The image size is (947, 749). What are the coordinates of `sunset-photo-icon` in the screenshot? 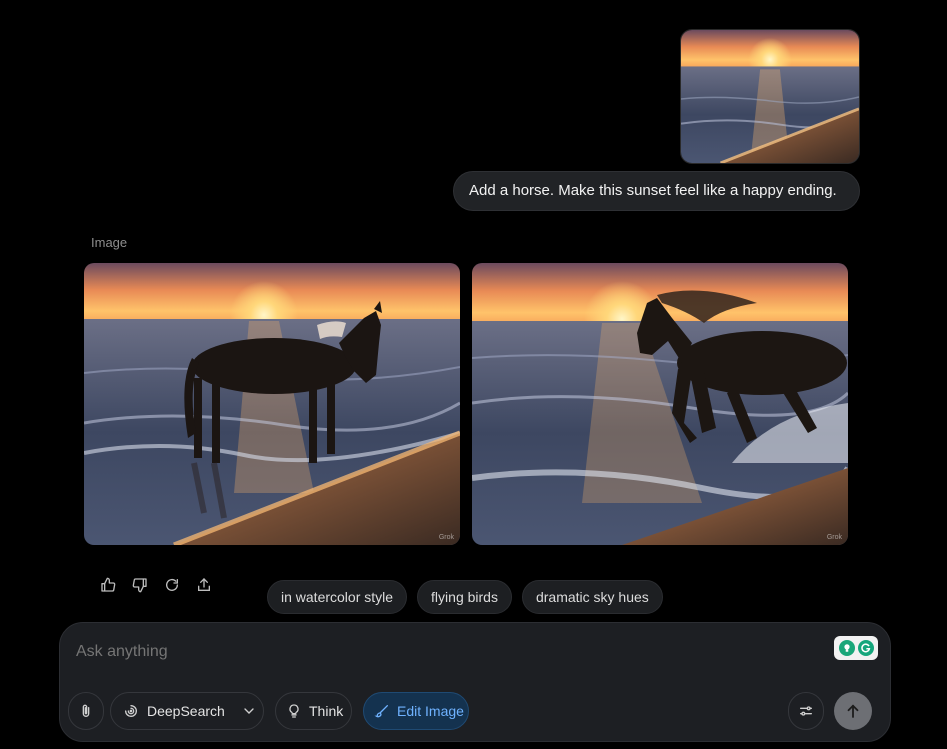 It's located at (770, 96).